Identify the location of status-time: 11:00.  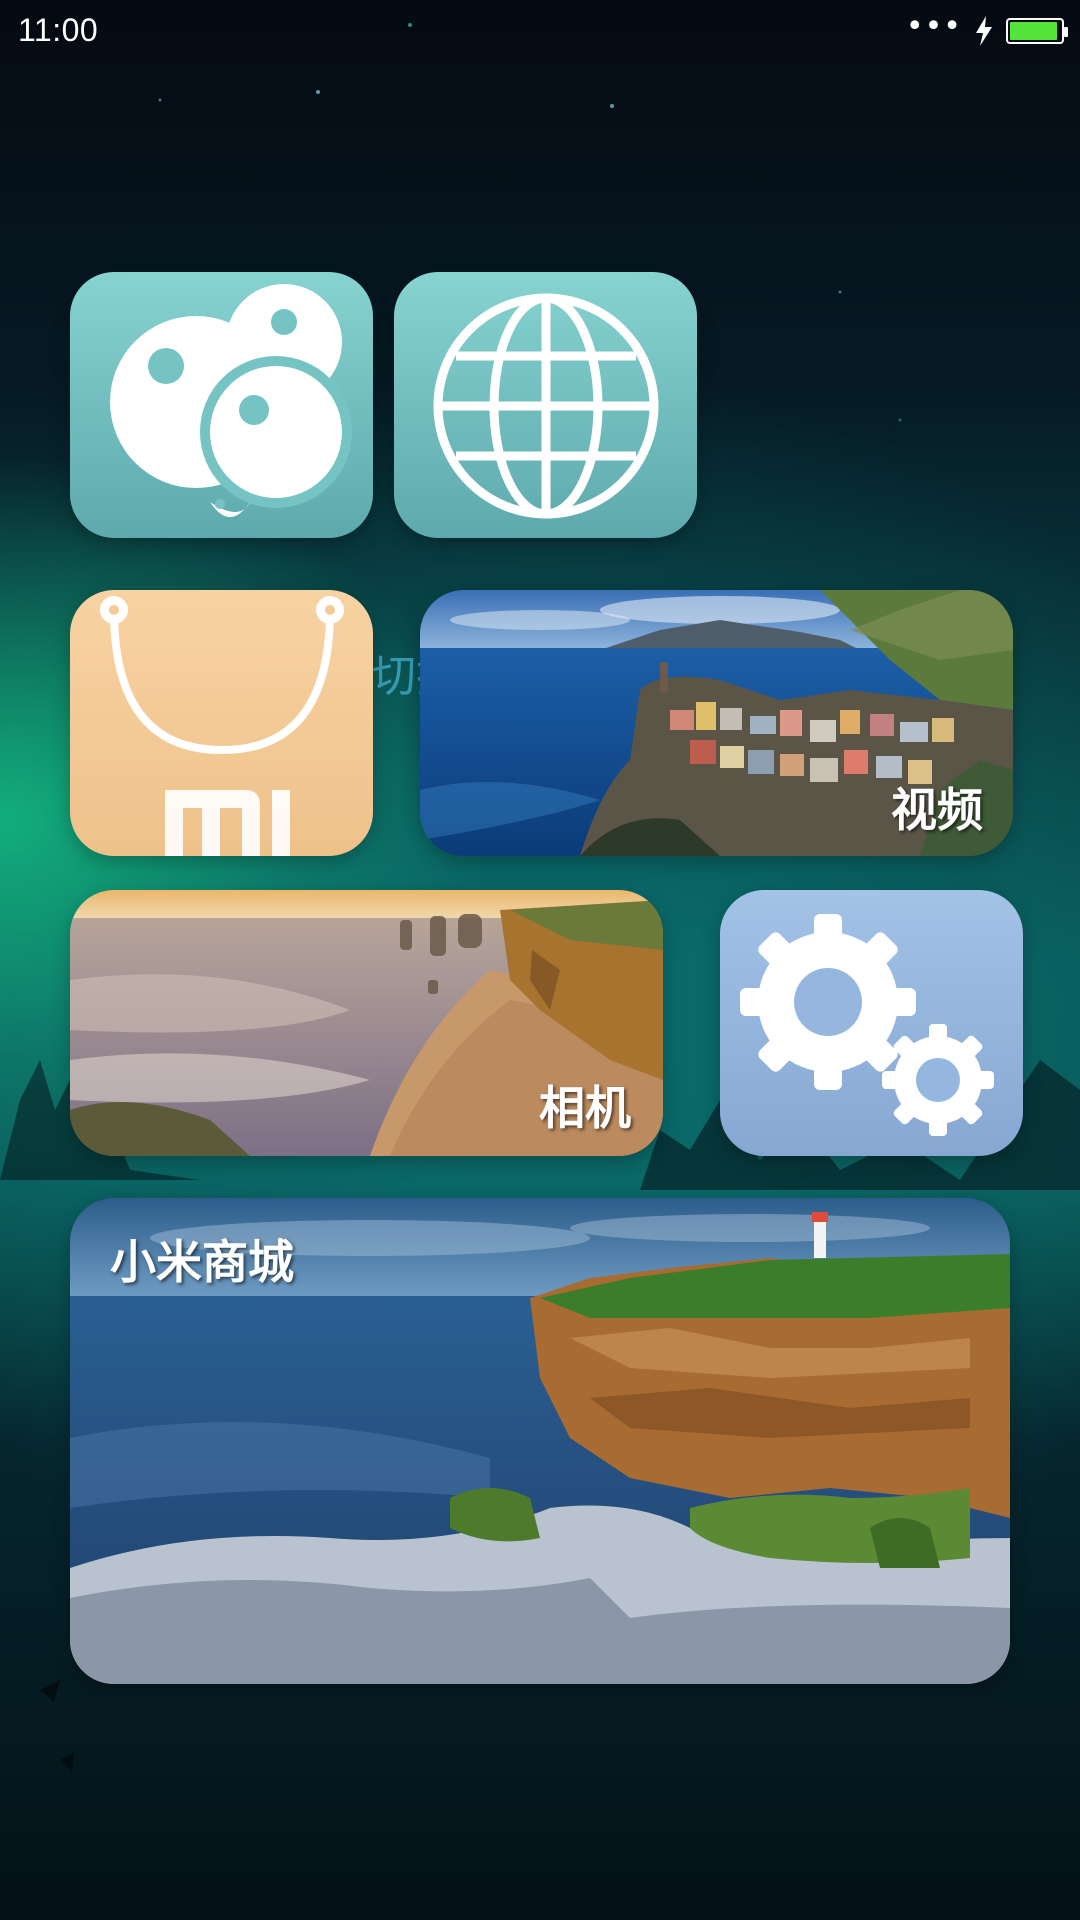
(58, 30).